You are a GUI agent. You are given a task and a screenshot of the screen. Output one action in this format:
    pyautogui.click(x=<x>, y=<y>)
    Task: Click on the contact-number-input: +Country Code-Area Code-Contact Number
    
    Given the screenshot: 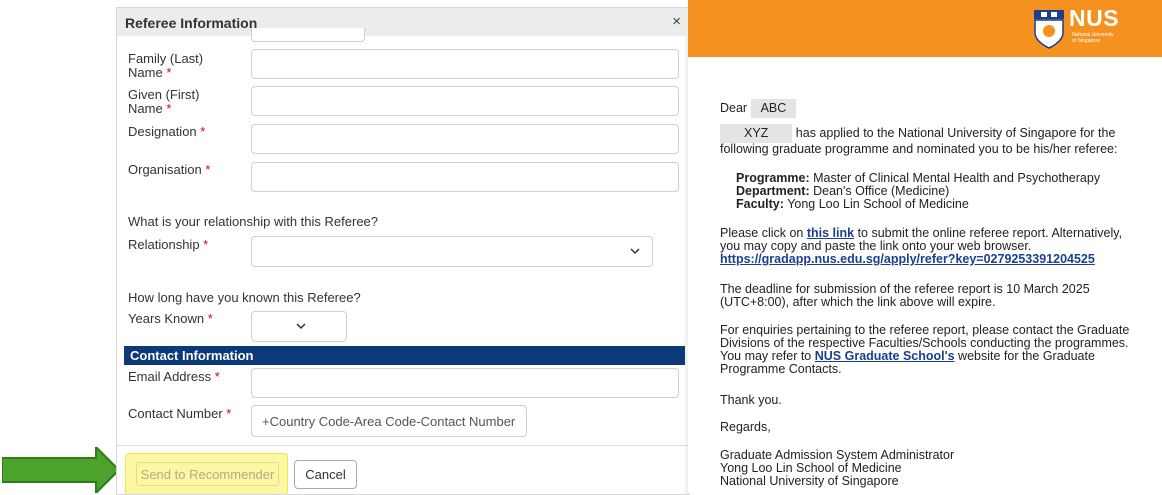 What is the action you would take?
    pyautogui.click(x=389, y=421)
    